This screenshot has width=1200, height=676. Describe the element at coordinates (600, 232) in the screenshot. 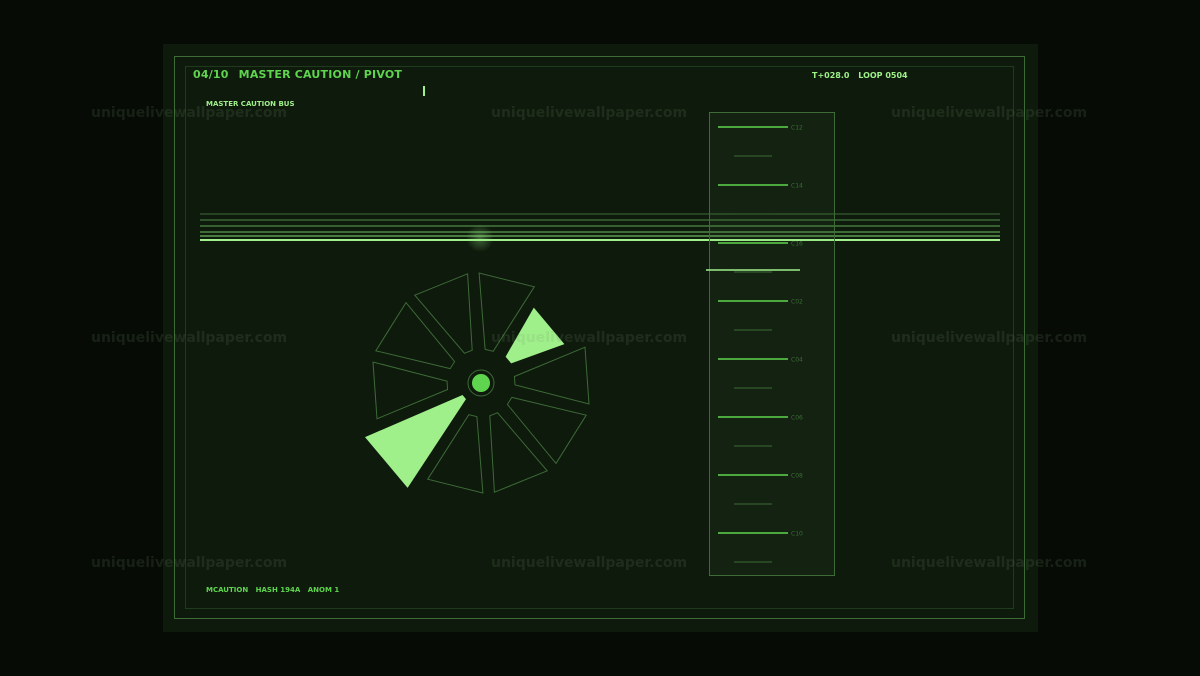

I see `bus-lines` at that location.